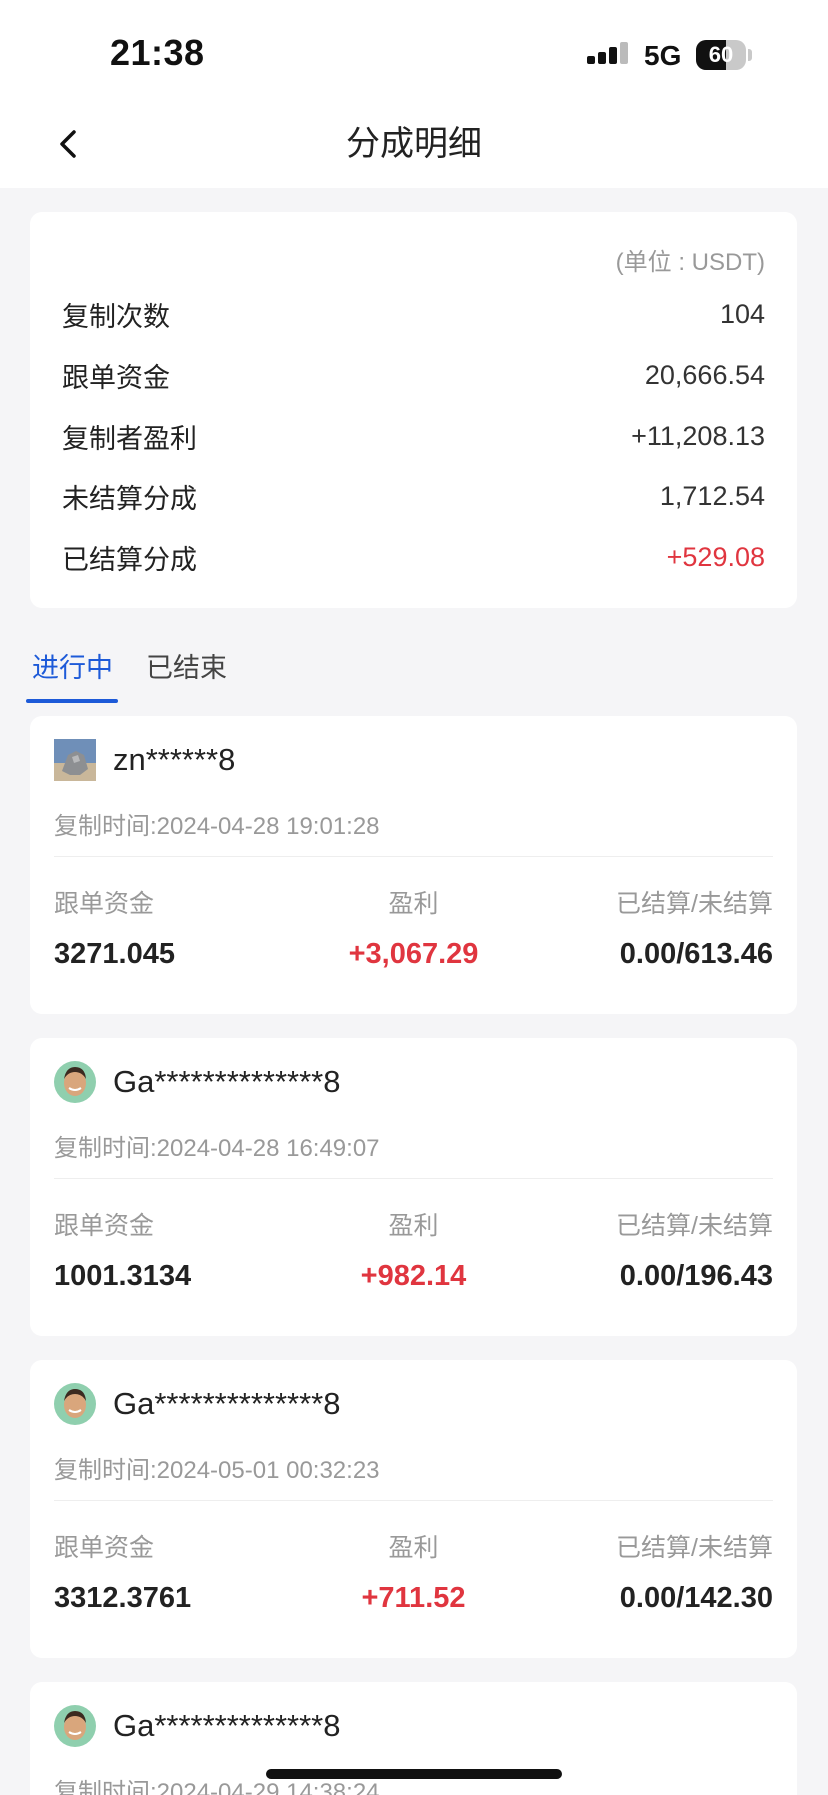 The width and height of the screenshot is (828, 1795). I want to click on cellular-signal-icon, so click(607, 53).